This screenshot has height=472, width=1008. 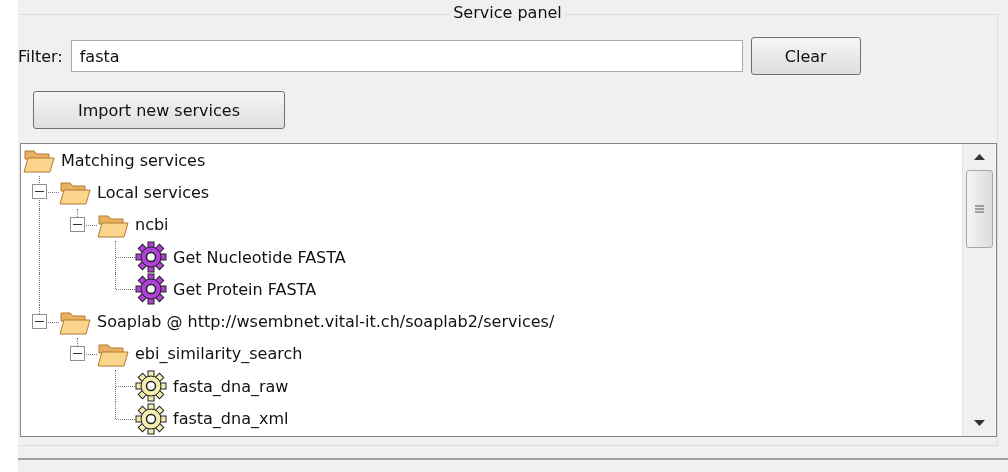 I want to click on tree-item: ncbi, so click(x=152, y=225).